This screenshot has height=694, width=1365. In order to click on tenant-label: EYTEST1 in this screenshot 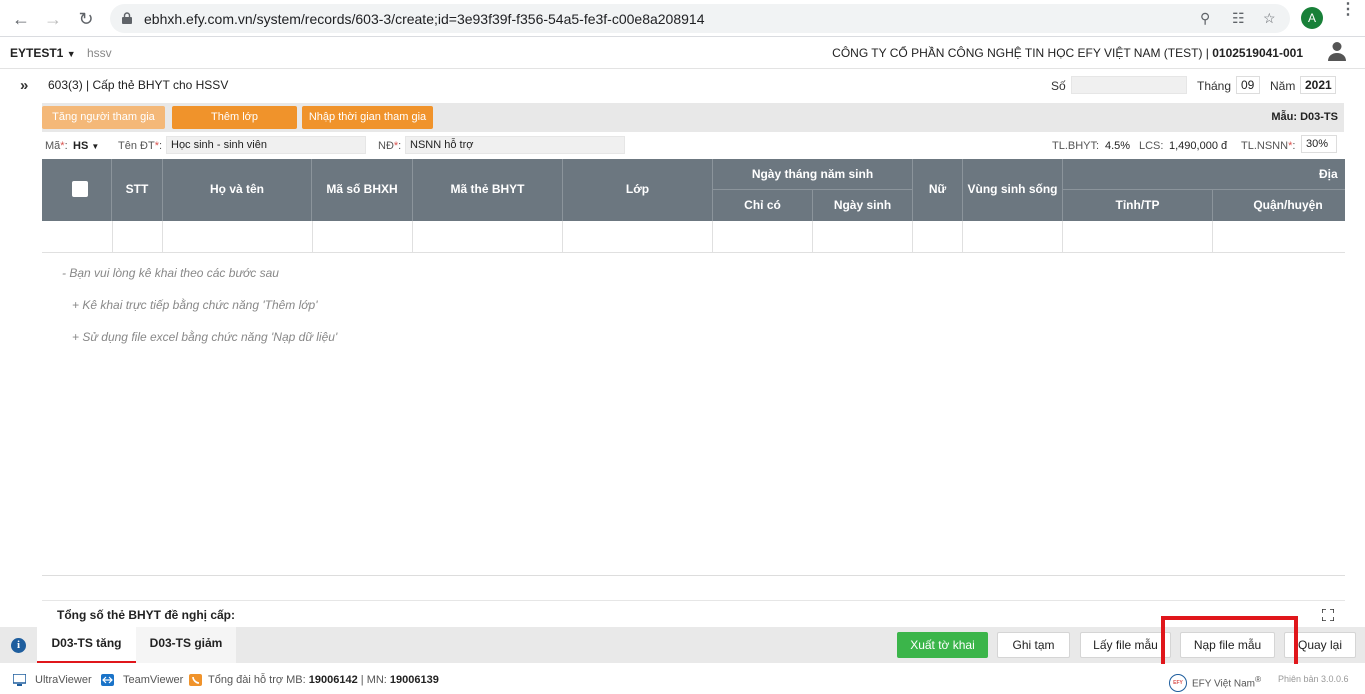, I will do `click(37, 53)`.